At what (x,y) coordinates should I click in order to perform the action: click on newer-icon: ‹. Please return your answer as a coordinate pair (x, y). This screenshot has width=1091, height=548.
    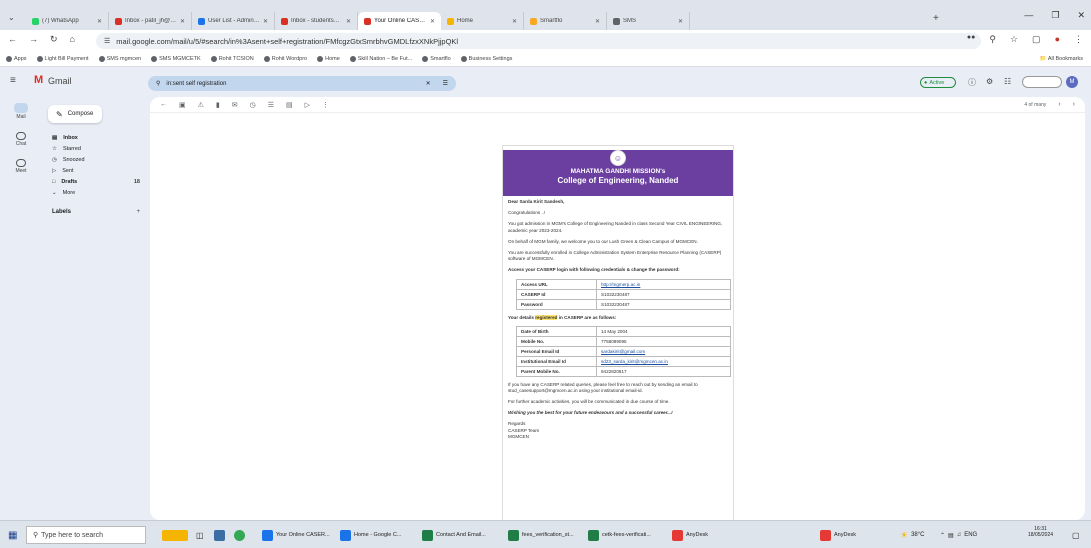
    Looking at the image, I should click on (1059, 104).